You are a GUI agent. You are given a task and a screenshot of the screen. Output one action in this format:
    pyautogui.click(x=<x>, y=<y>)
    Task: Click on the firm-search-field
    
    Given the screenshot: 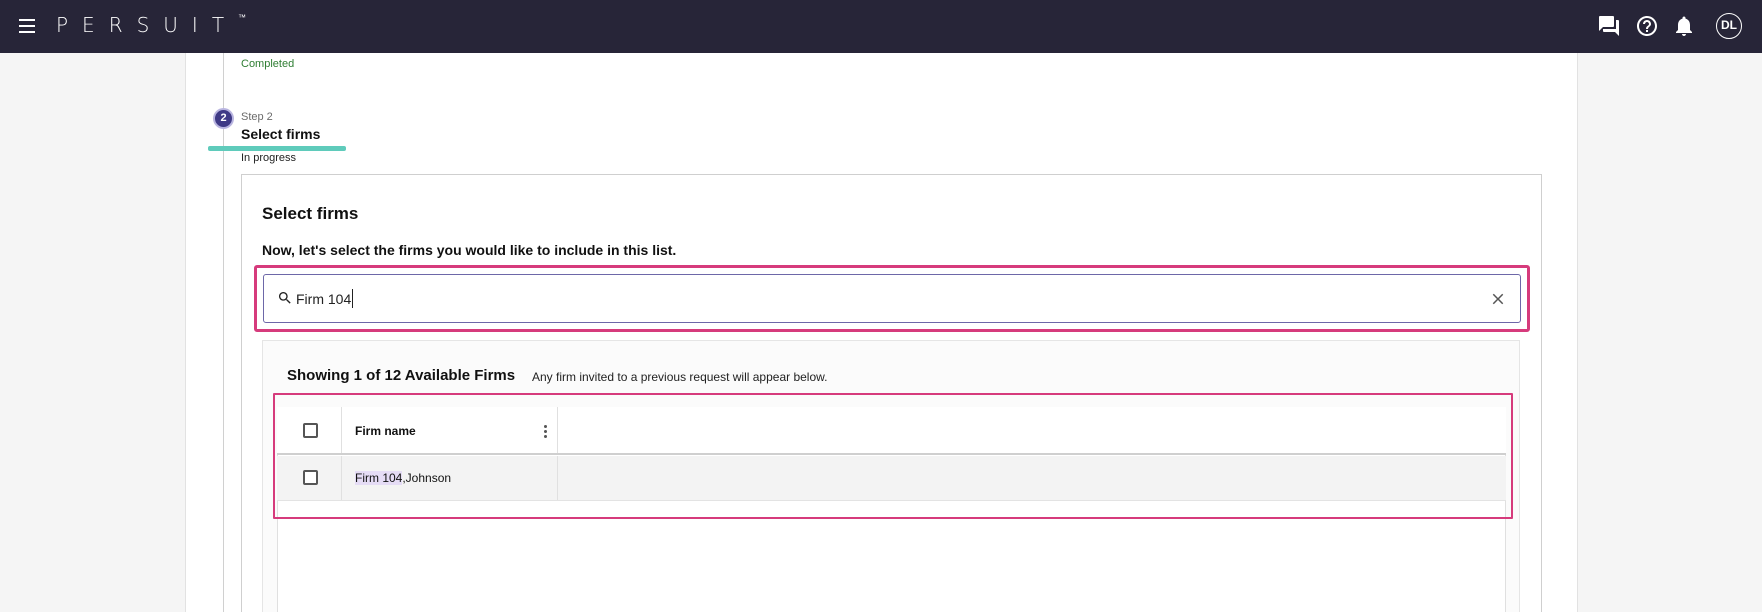 What is the action you would take?
    pyautogui.click(x=892, y=298)
    